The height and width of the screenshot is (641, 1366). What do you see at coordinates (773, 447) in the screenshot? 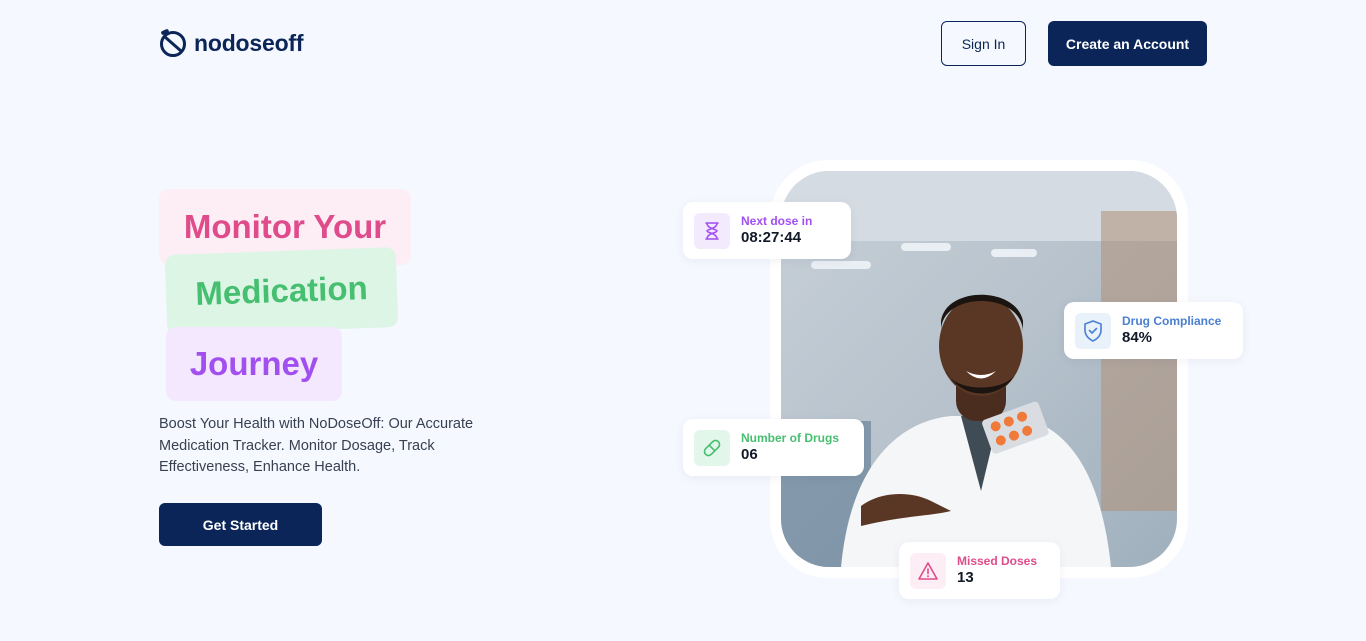
I see `number-of-drugs-card: Number of Drugs 06` at bounding box center [773, 447].